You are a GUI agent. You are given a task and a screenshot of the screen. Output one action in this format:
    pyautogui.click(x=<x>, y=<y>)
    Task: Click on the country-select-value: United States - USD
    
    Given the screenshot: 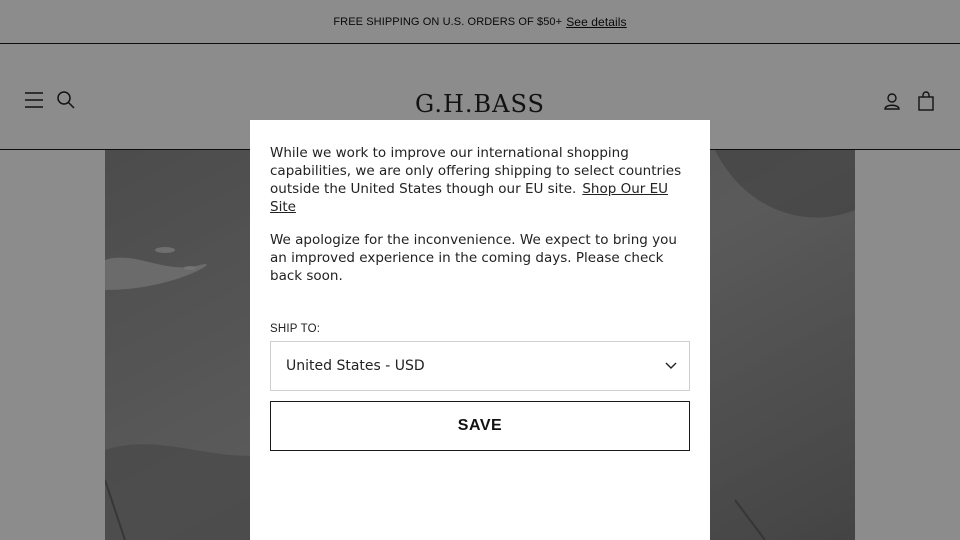 What is the action you would take?
    pyautogui.click(x=355, y=366)
    